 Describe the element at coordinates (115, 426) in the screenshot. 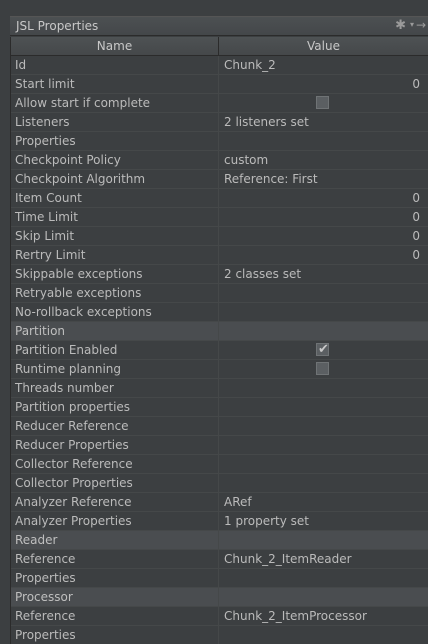

I see `property-name: Reducer Reference` at that location.